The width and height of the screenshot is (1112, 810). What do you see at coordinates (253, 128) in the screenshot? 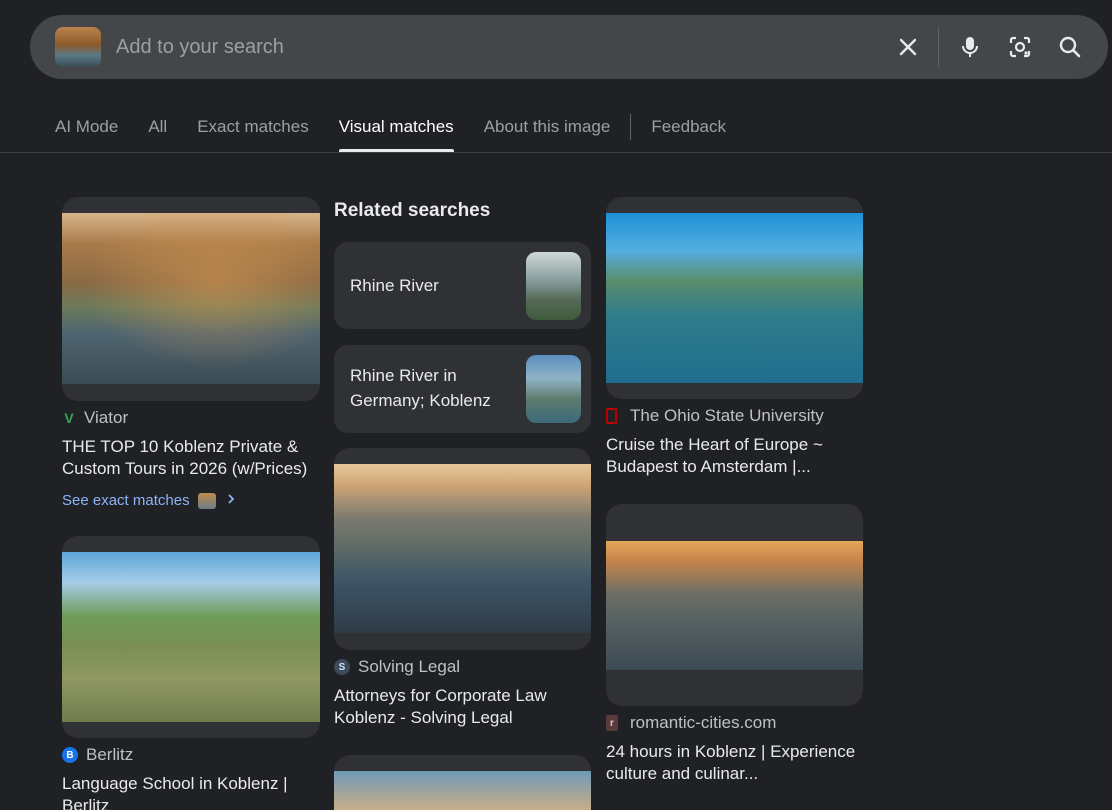
I see `tab-exact-matches: Exact matches` at bounding box center [253, 128].